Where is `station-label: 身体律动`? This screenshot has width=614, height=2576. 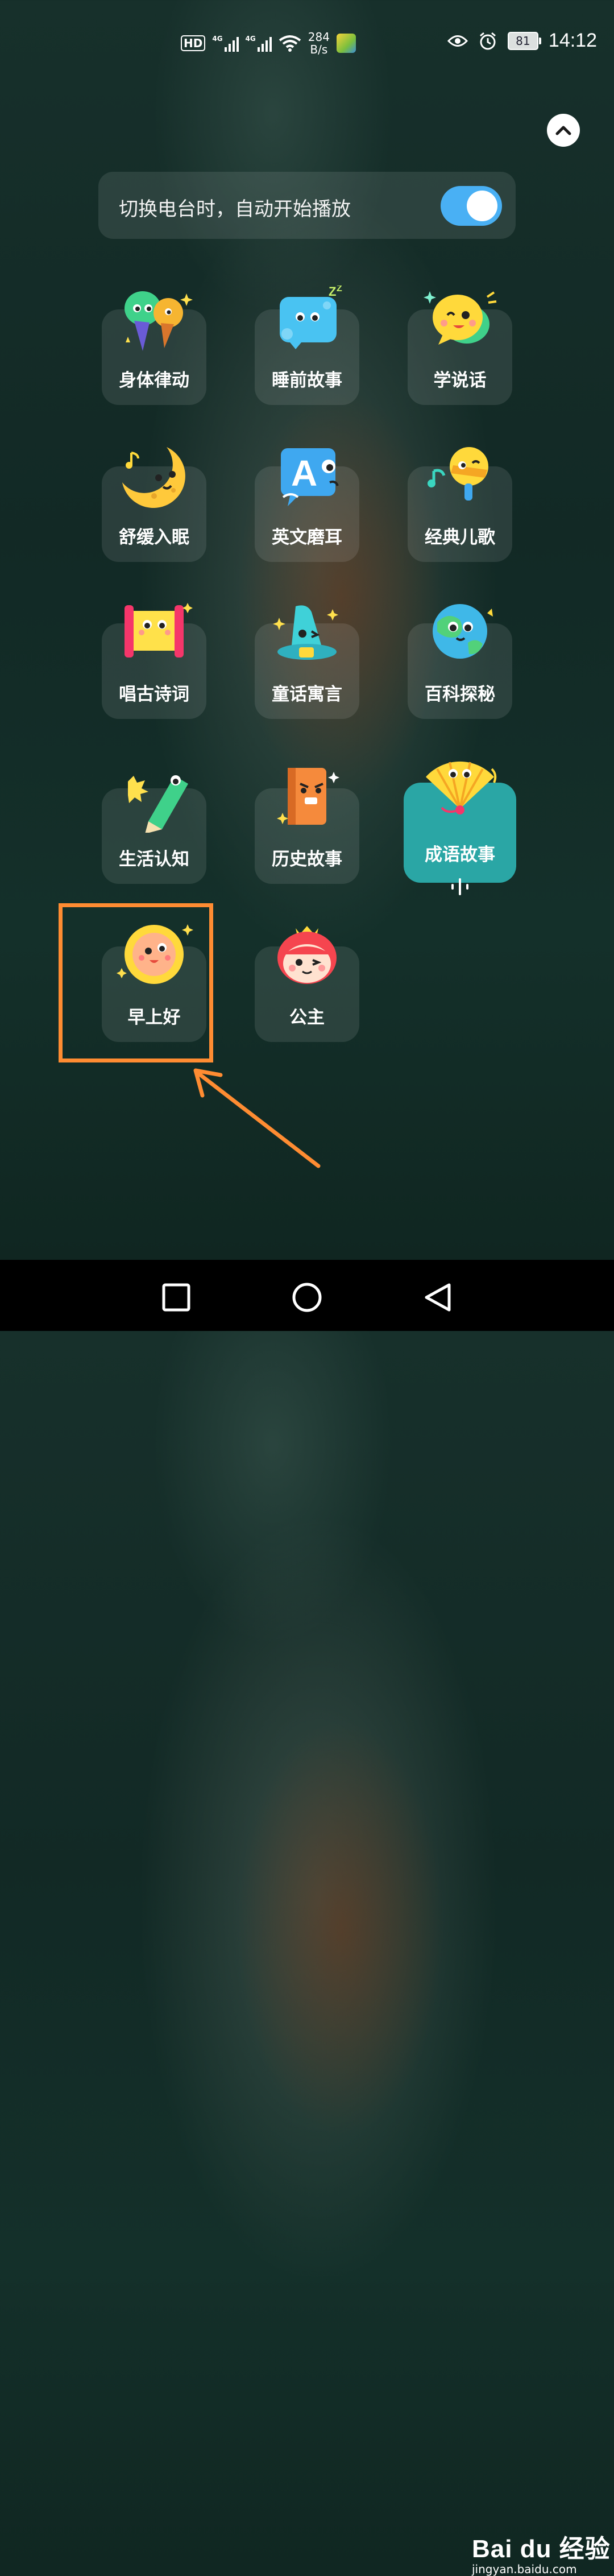
station-label: 身体律动 is located at coordinates (154, 380).